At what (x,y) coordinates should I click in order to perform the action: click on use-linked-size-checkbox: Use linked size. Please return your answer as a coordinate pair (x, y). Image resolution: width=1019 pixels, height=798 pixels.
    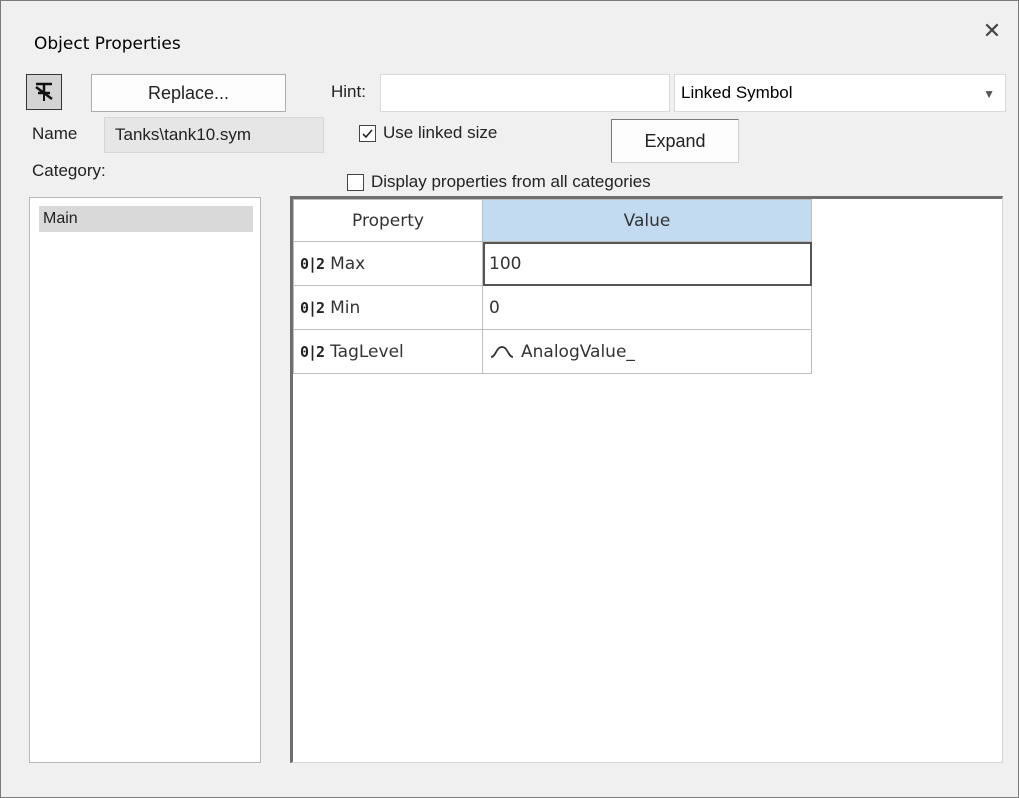
    Looking at the image, I should click on (428, 133).